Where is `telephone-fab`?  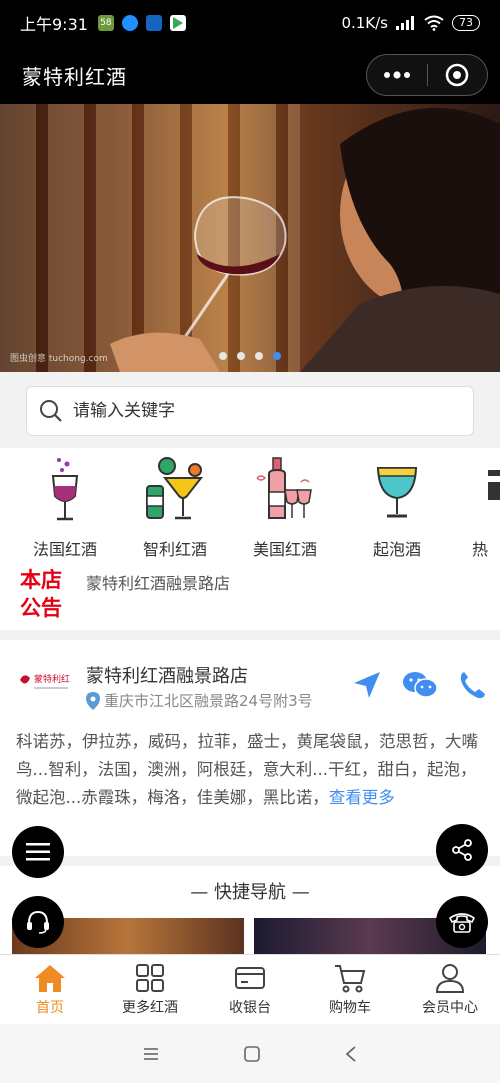
telephone-fab is located at coordinates (462, 922).